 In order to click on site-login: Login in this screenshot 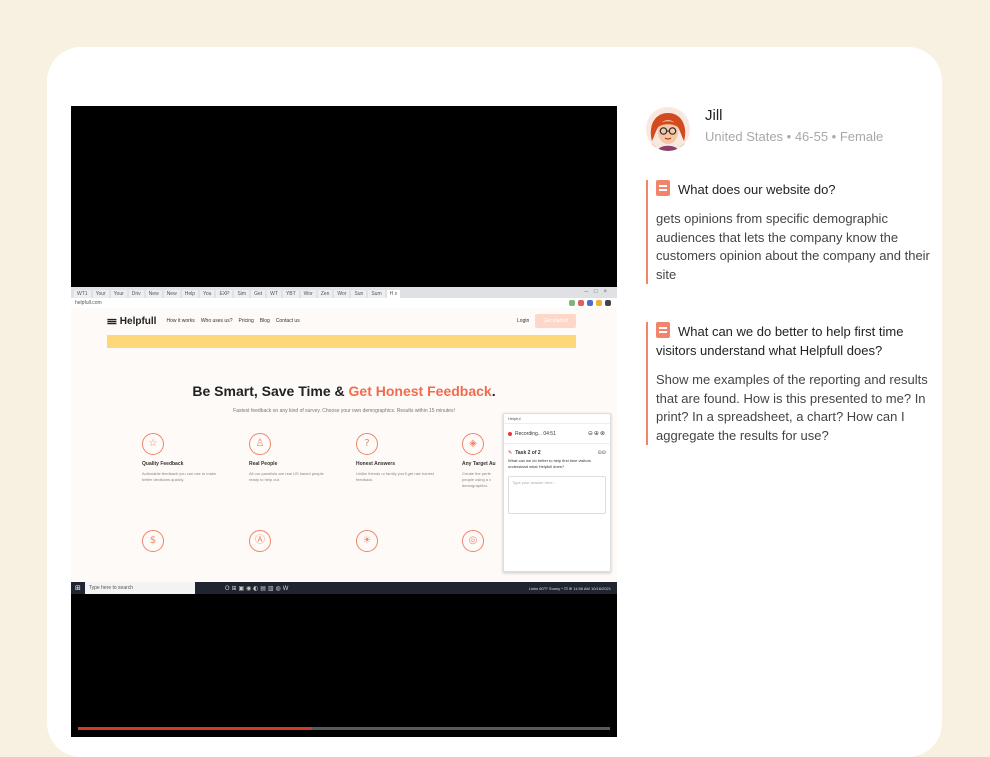, I will do `click(523, 321)`.